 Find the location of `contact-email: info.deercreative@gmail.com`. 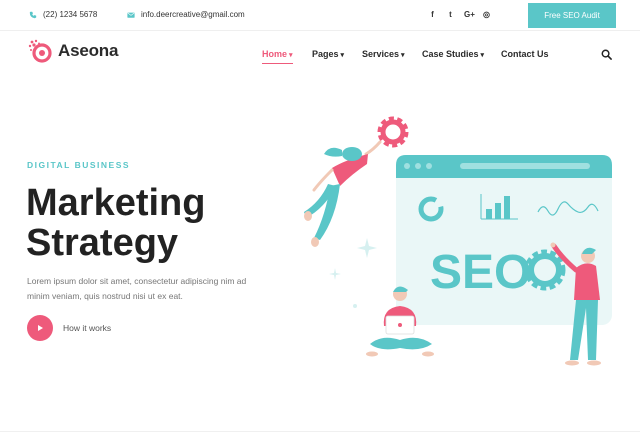

contact-email: info.deercreative@gmail.com is located at coordinates (186, 14).